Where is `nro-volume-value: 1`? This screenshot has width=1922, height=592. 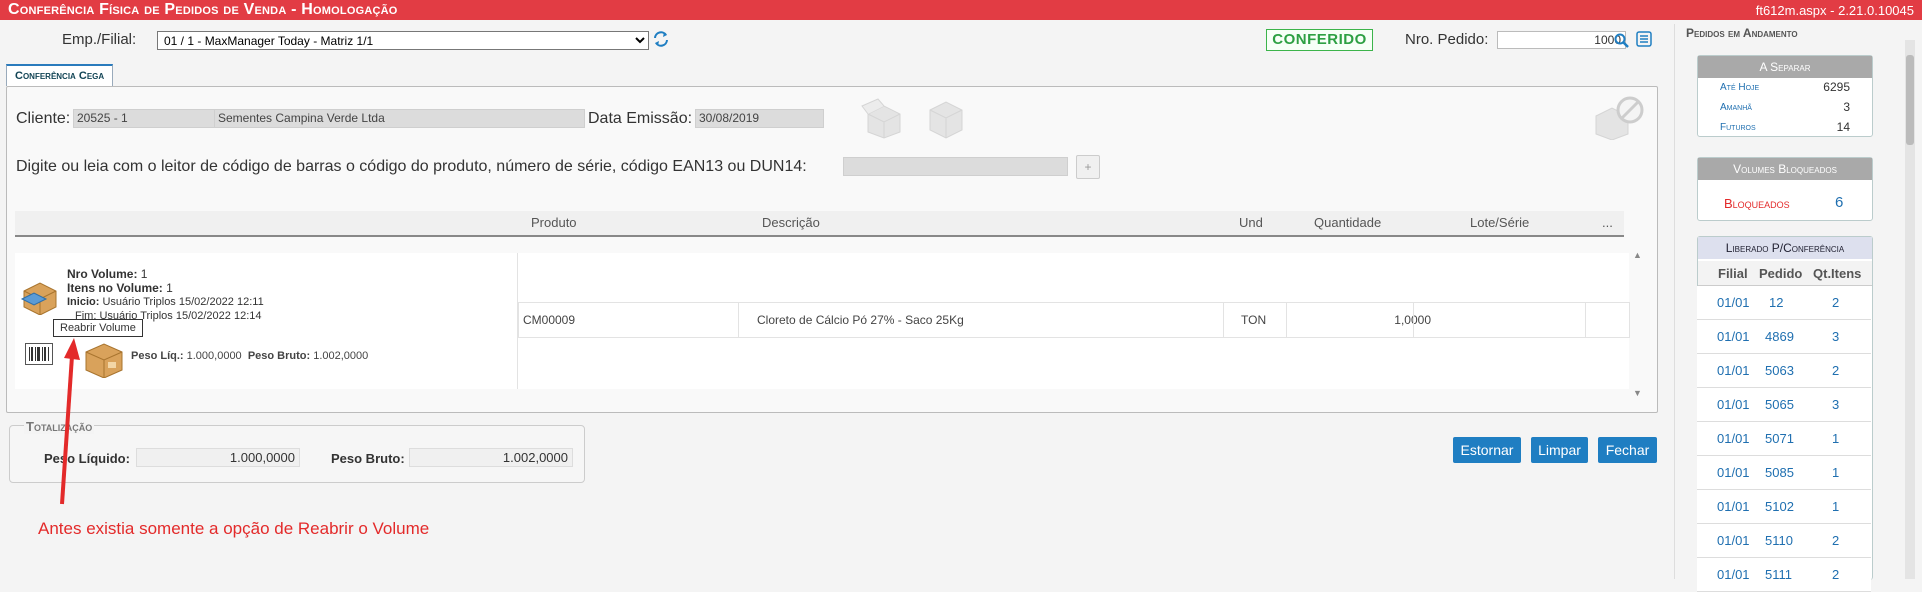
nro-volume-value: 1 is located at coordinates (144, 274).